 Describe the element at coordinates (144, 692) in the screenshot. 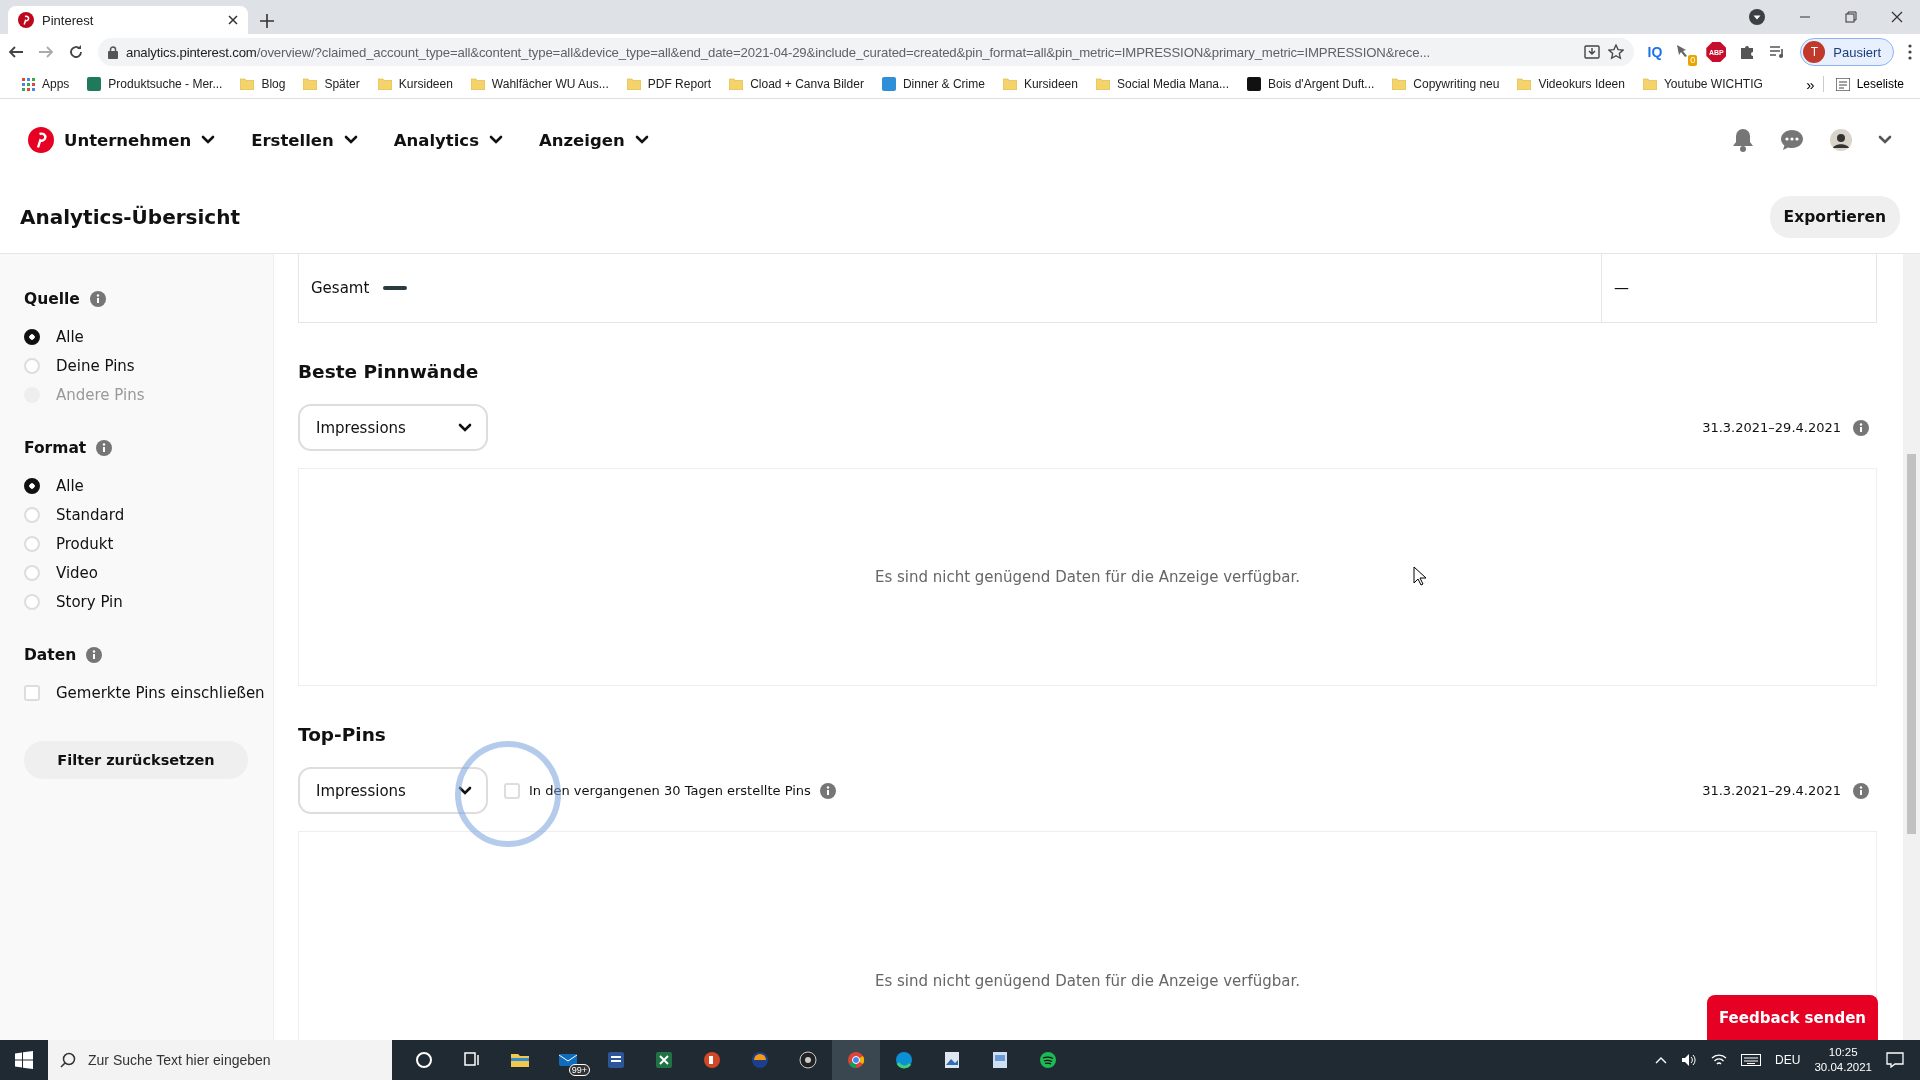

I see `checkbox-option: Gemerkte Pins einschließen` at that location.